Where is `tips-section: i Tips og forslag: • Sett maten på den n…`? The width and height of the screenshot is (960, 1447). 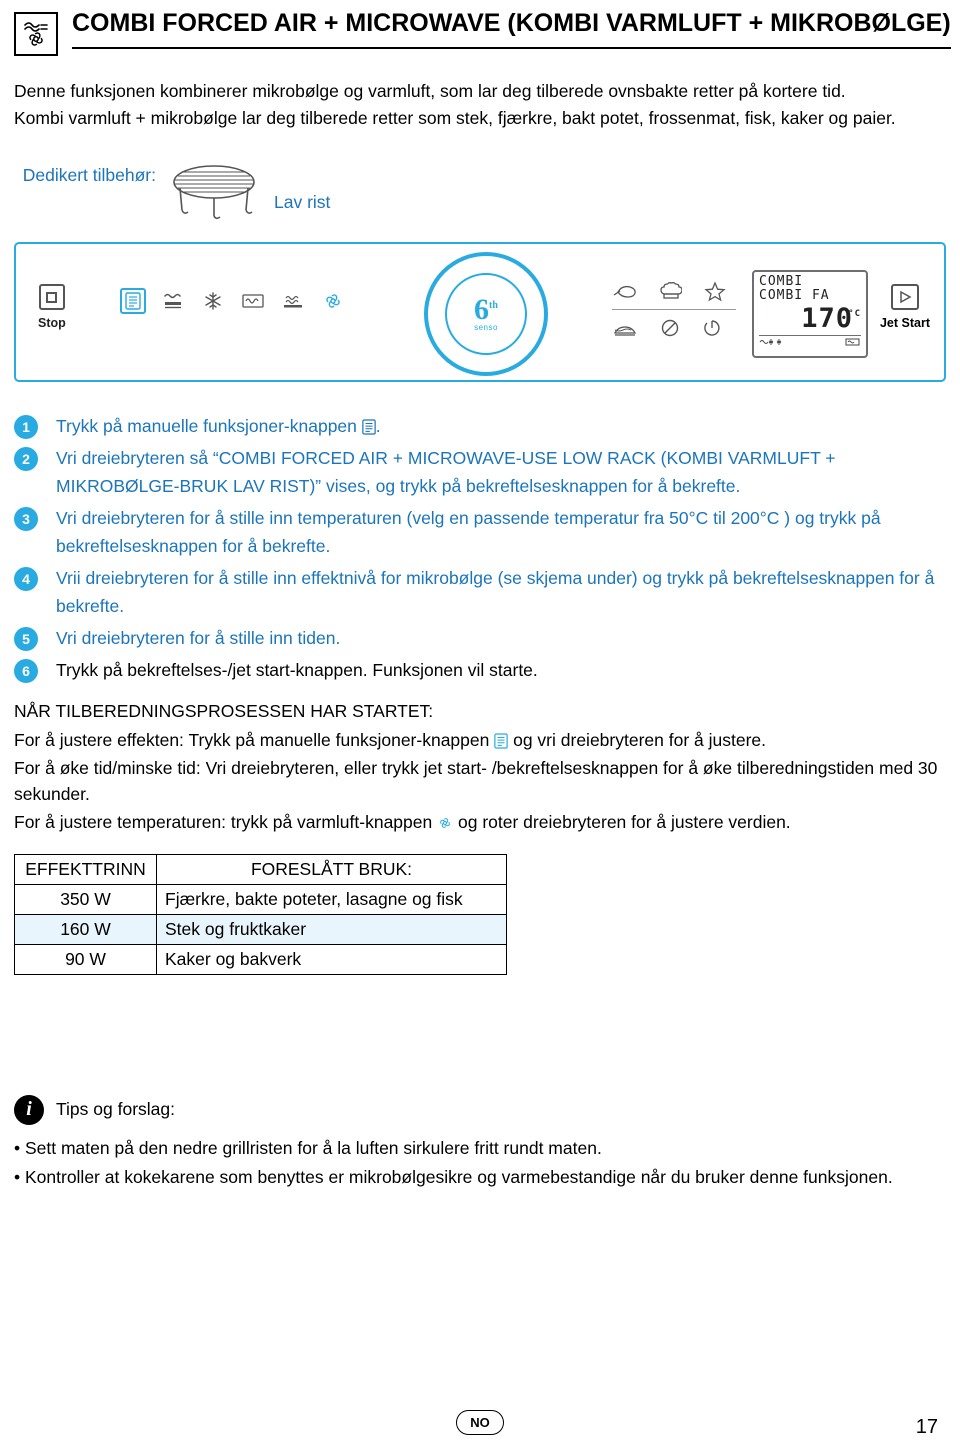 tips-section: i Tips og forslag: • Sett maten på den n… is located at coordinates (480, 1142).